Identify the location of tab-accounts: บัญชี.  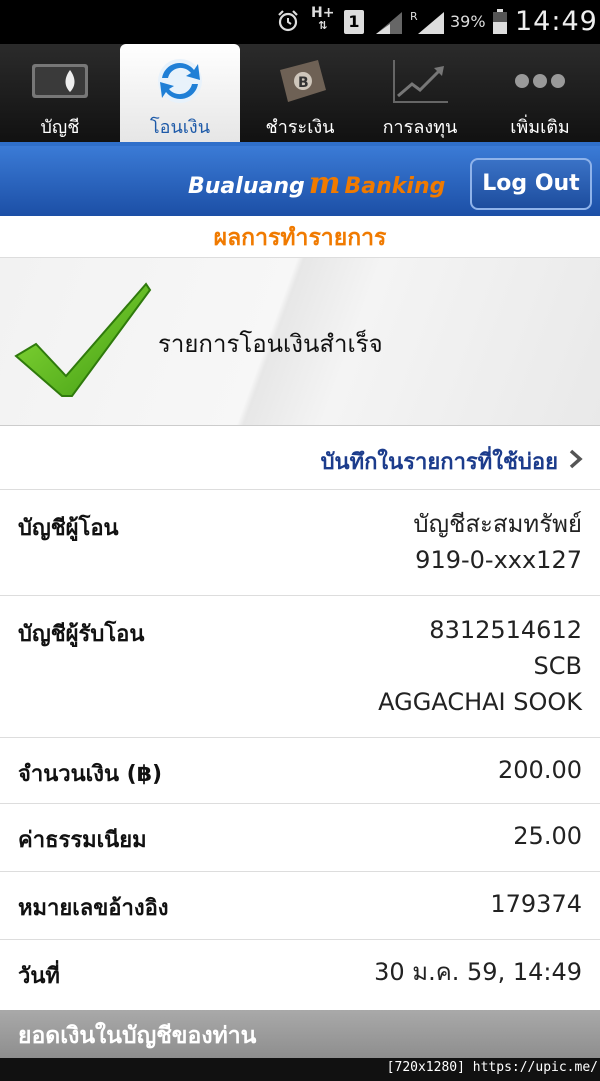
(60, 93).